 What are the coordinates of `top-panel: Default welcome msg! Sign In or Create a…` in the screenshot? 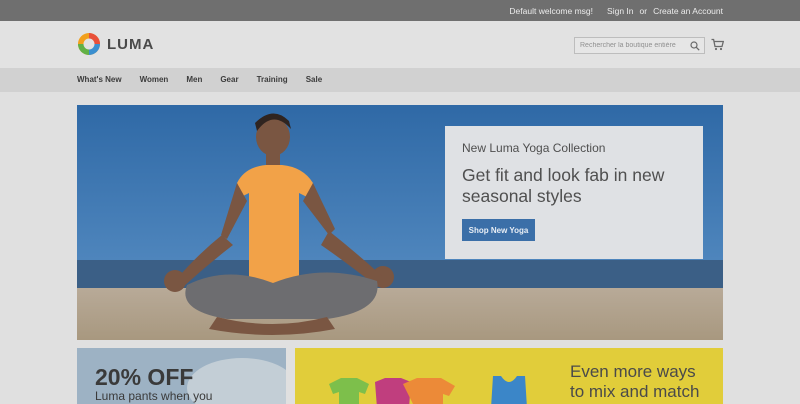 It's located at (400, 10).